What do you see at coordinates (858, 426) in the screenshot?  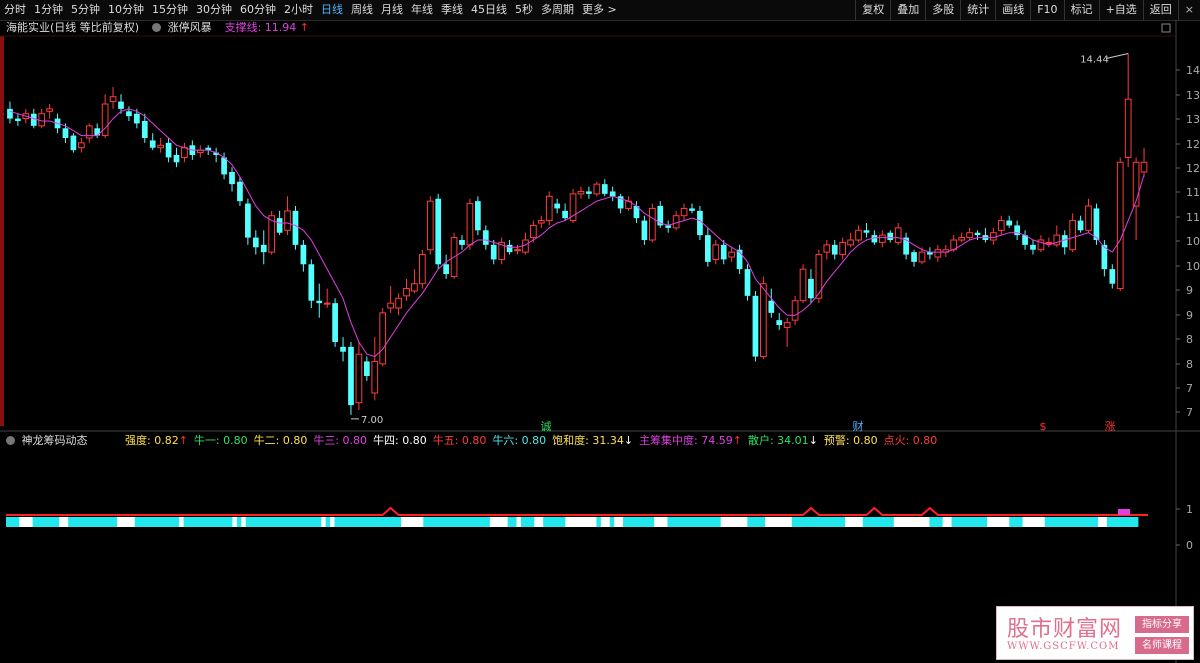 I see `signal-marker: 财` at bounding box center [858, 426].